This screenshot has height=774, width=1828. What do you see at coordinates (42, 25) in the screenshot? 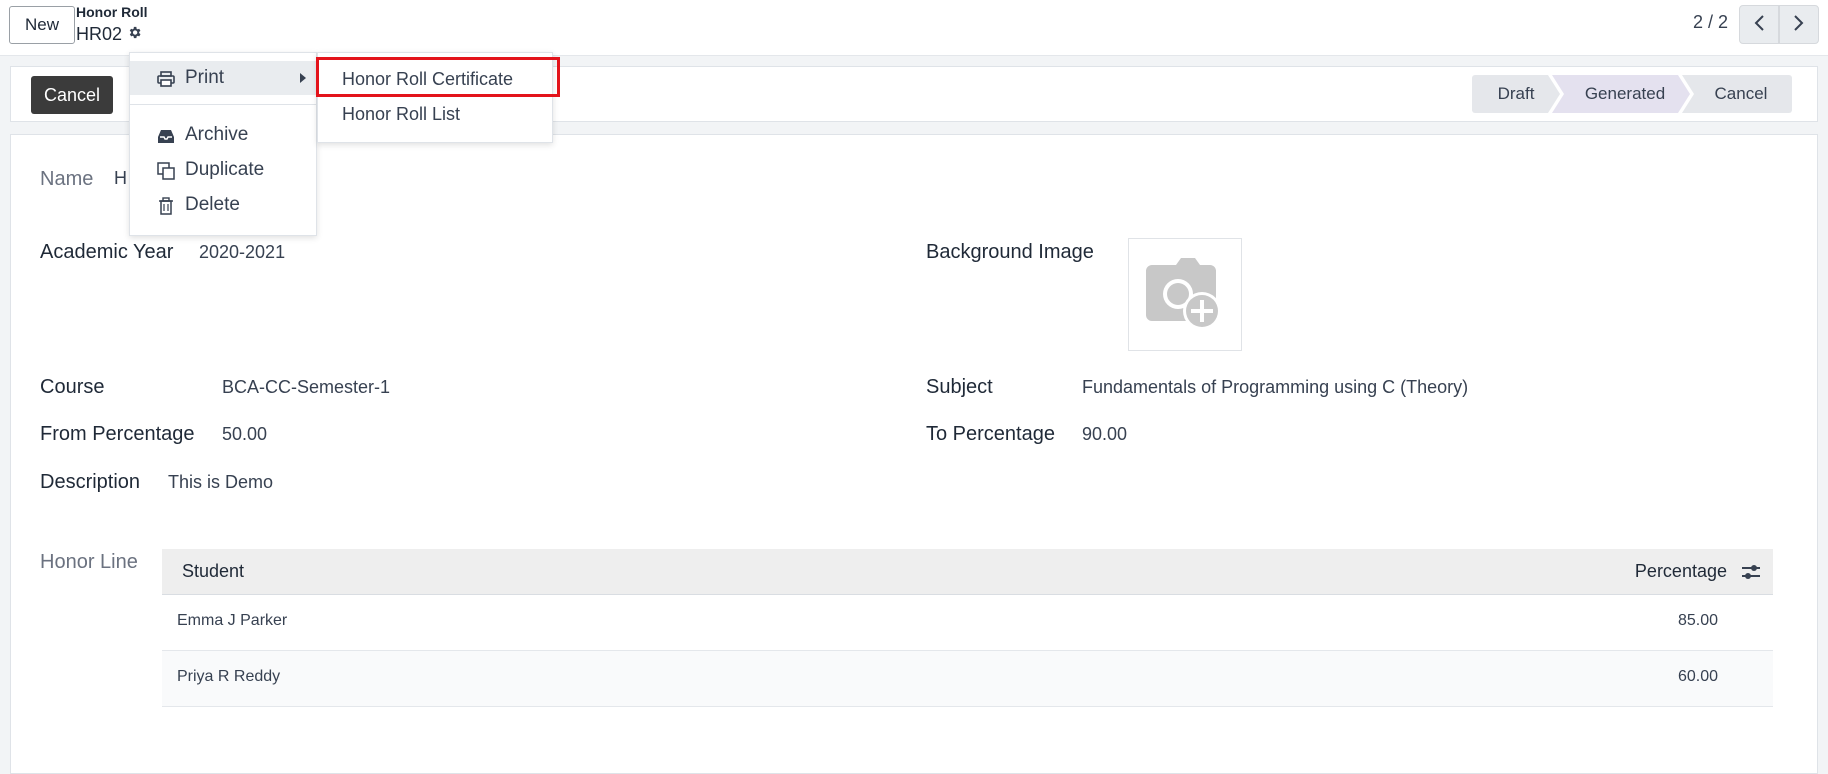
I see `new-button: New` at bounding box center [42, 25].